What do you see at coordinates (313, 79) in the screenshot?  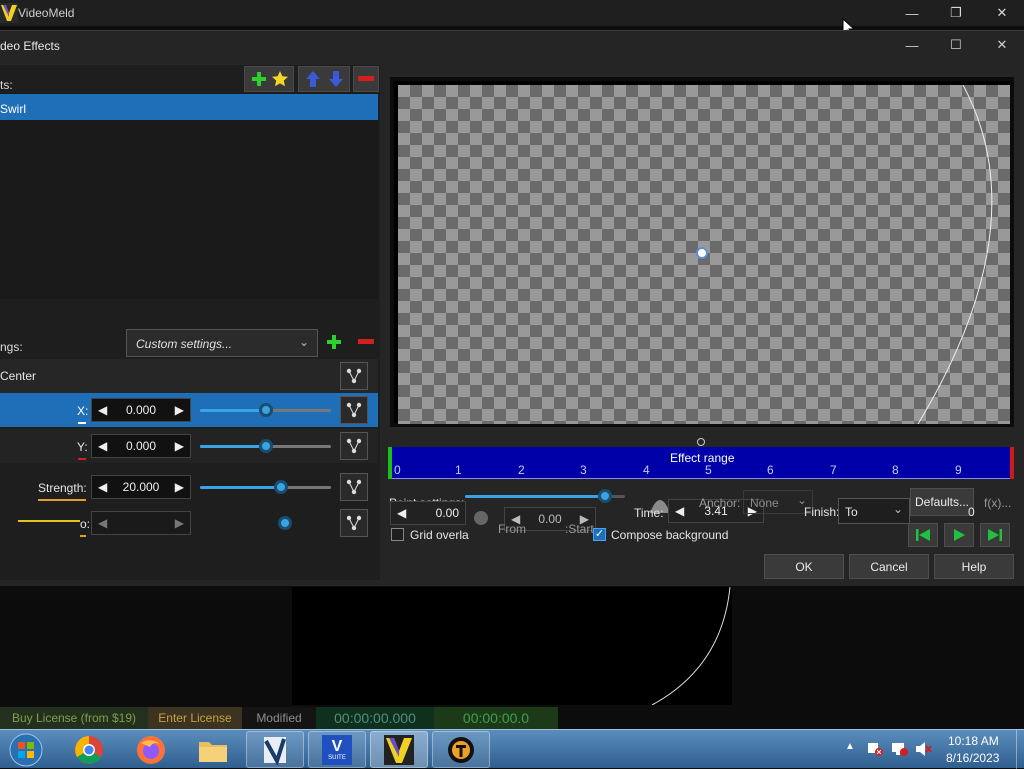 I see `arrow-up-icon` at bounding box center [313, 79].